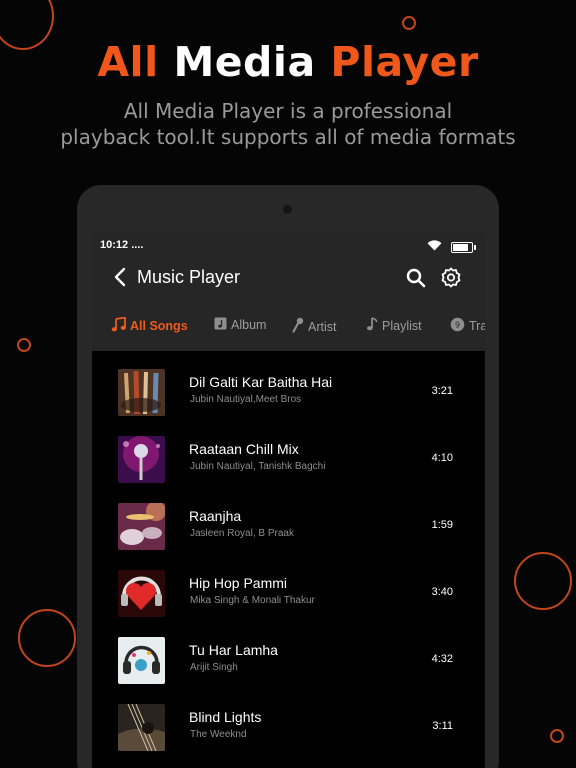 The height and width of the screenshot is (768, 576). What do you see at coordinates (252, 600) in the screenshot?
I see `song-artist: Mika Singh & Monali Thakur` at bounding box center [252, 600].